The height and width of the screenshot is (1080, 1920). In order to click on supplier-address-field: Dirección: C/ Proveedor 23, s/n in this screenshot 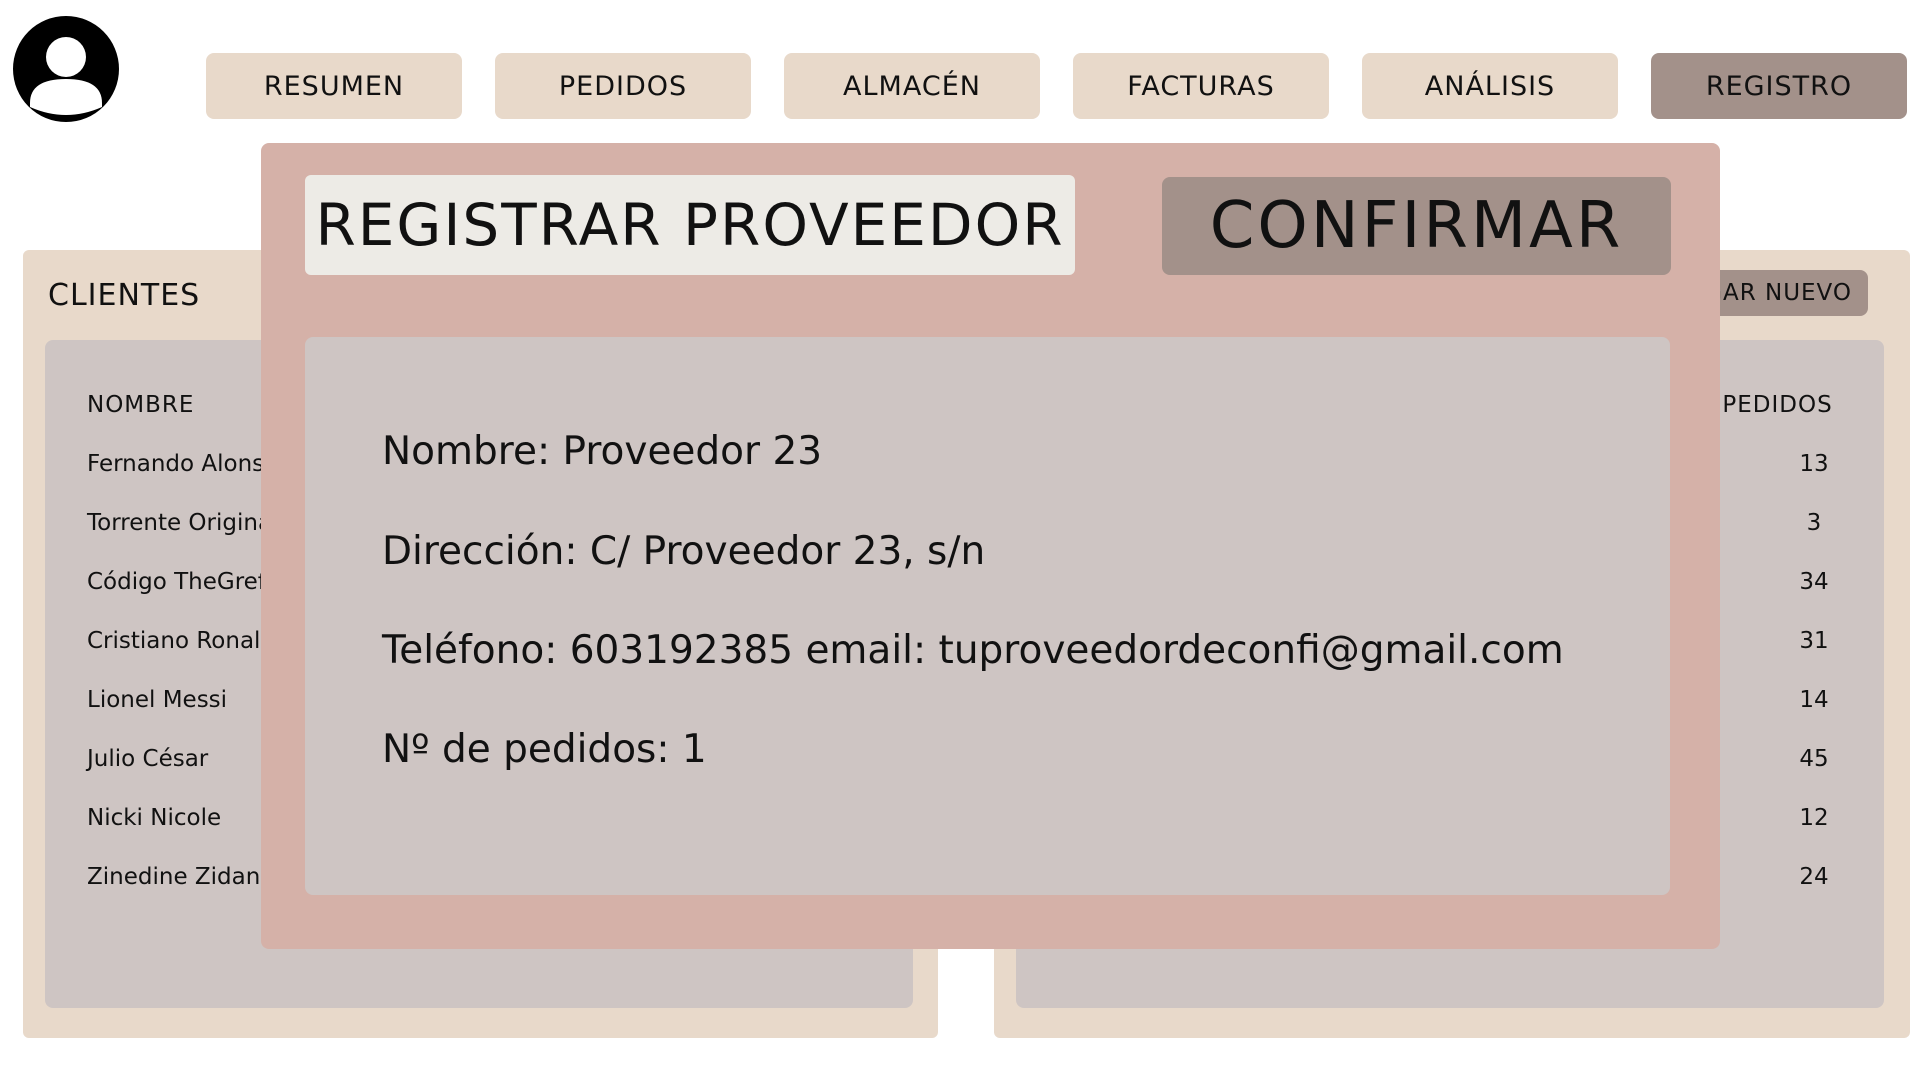, I will do `click(683, 551)`.